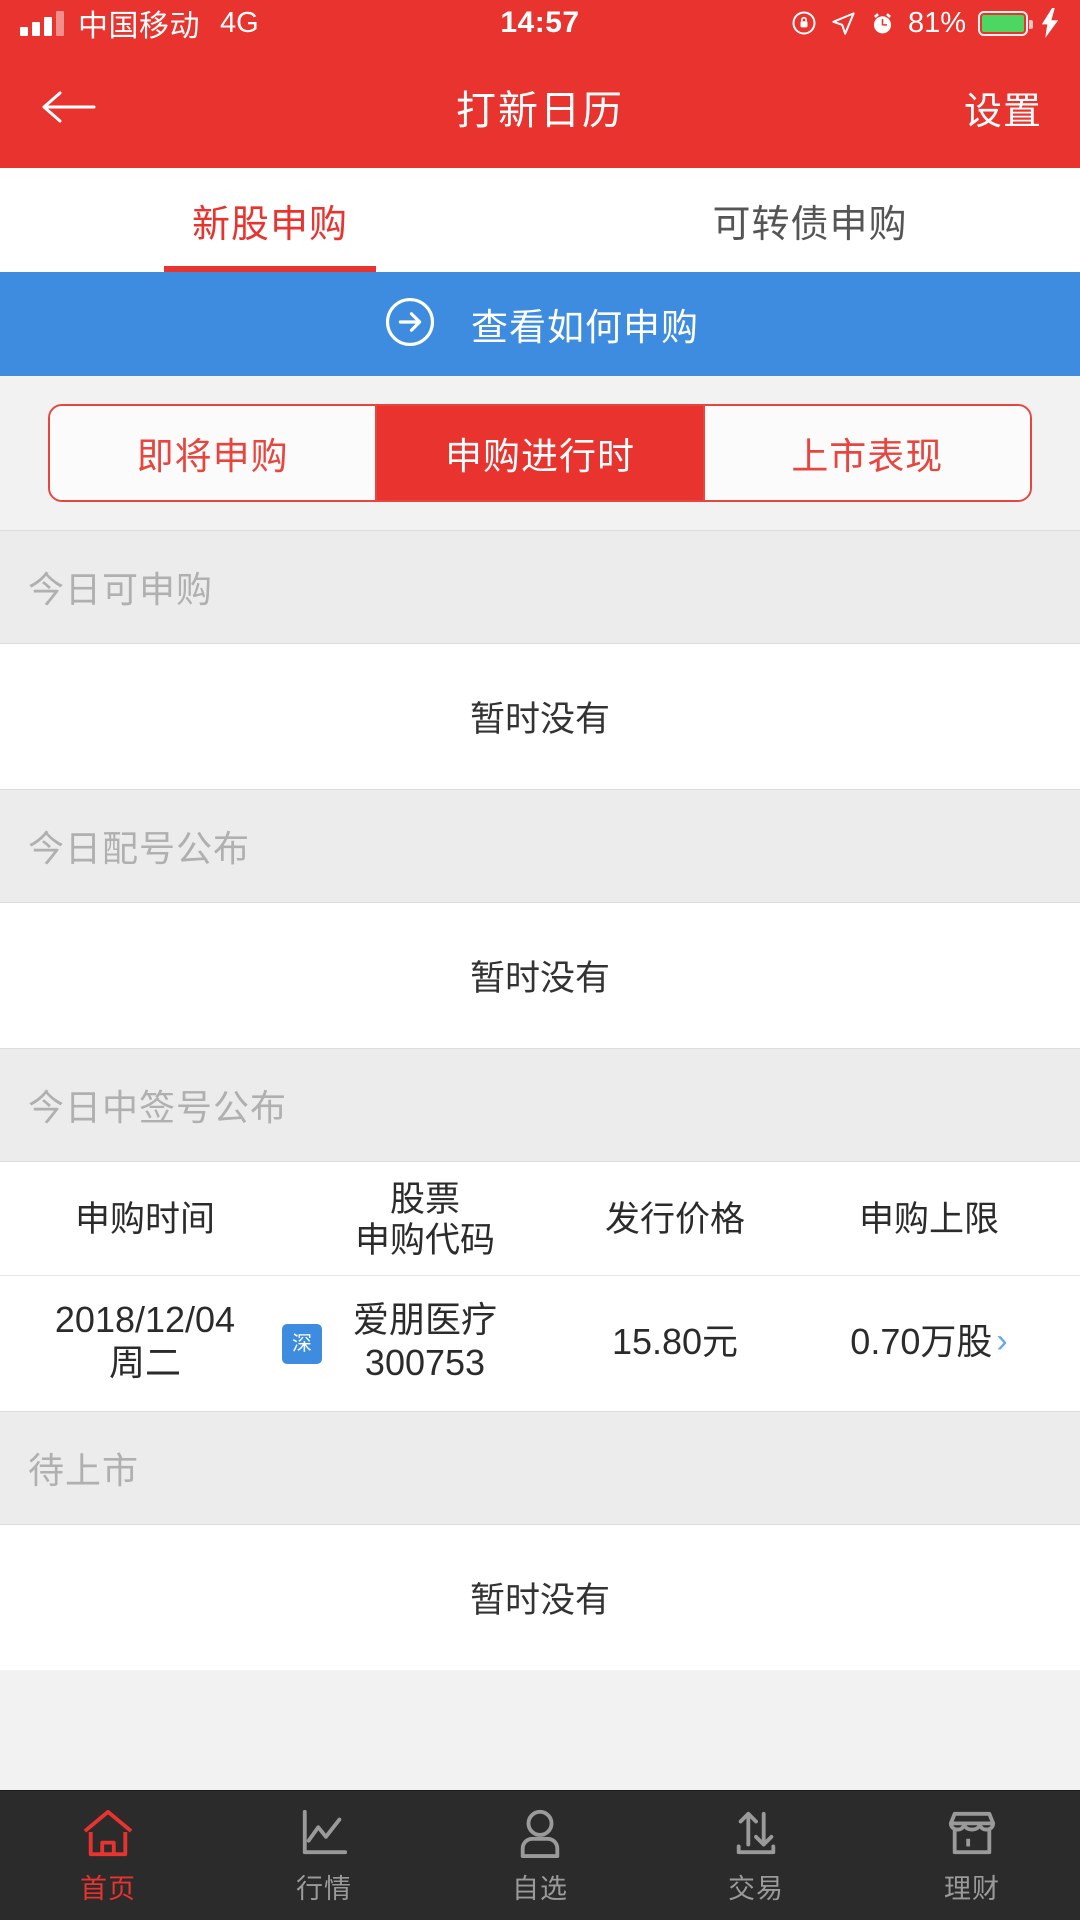 This screenshot has height=1920, width=1080. I want to click on segmented-control-wrapper: 即将申购 申购进行时 上市表现, so click(540, 453).